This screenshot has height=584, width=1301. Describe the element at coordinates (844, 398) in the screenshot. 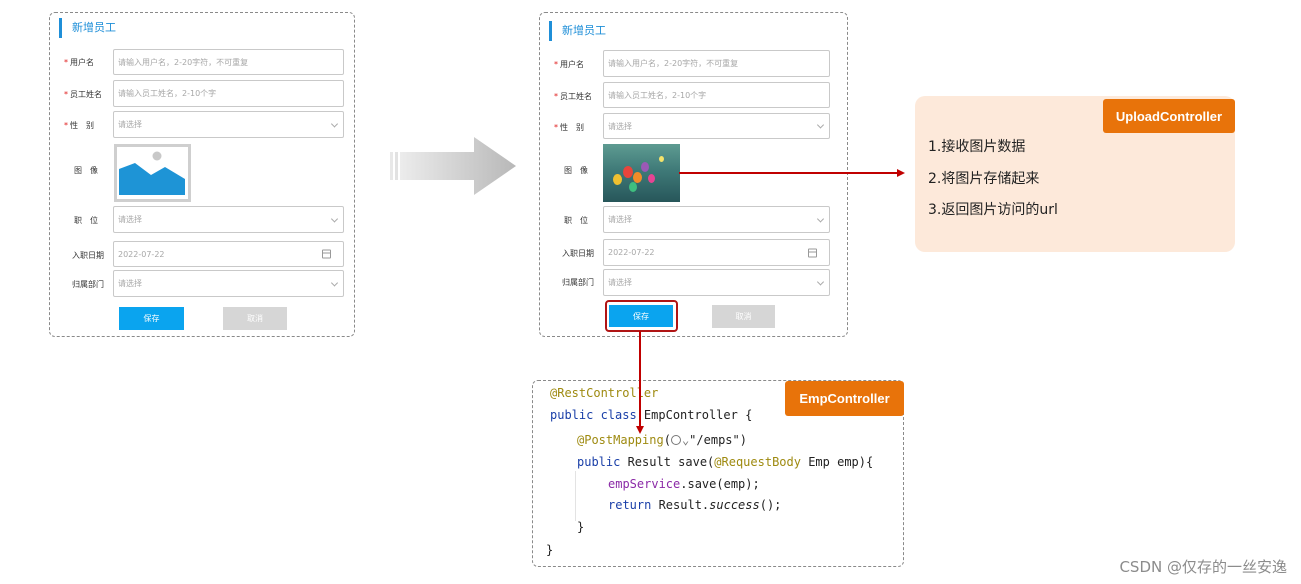

I see `emp-controller-tag: EmpController` at that location.